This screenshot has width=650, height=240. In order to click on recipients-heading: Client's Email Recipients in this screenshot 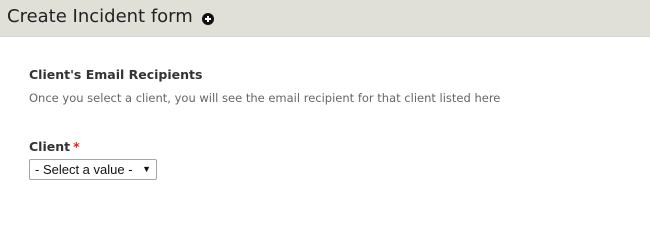, I will do `click(116, 74)`.